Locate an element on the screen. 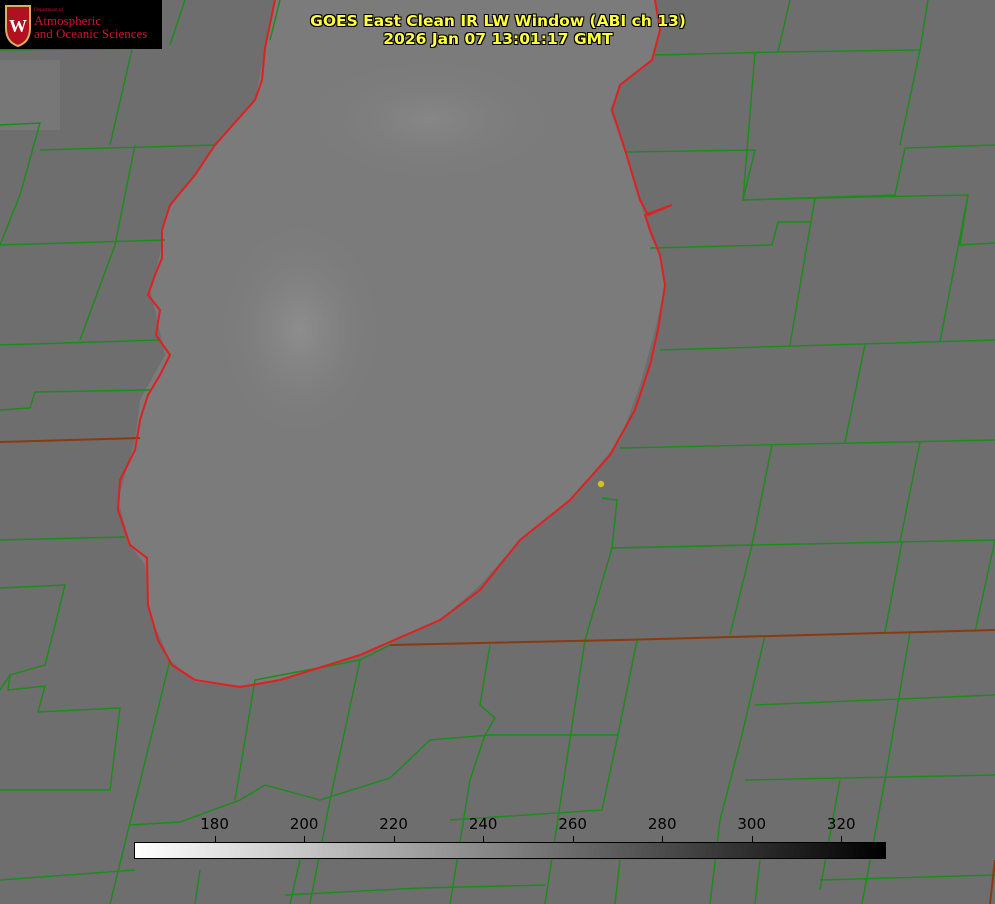 This screenshot has width=995, height=904. colorbar-tick-label: 220 is located at coordinates (393, 824).